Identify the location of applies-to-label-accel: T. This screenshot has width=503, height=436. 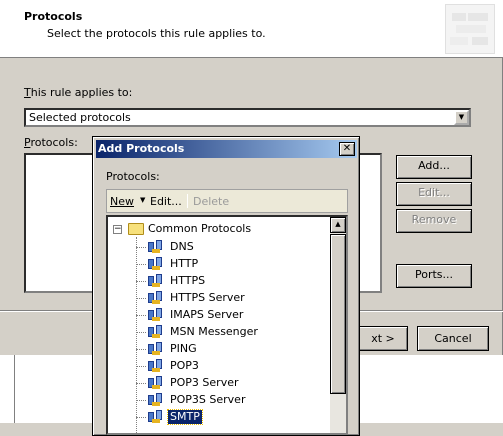
(27, 92).